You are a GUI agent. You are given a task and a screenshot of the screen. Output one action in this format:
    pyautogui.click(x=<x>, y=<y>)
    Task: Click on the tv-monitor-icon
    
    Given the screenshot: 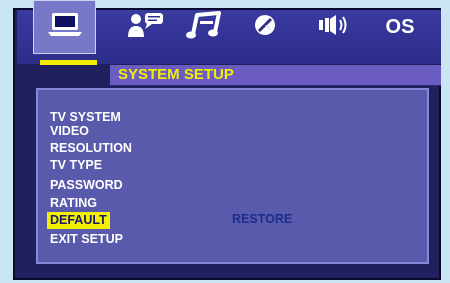 What is the action you would take?
    pyautogui.click(x=65, y=27)
    